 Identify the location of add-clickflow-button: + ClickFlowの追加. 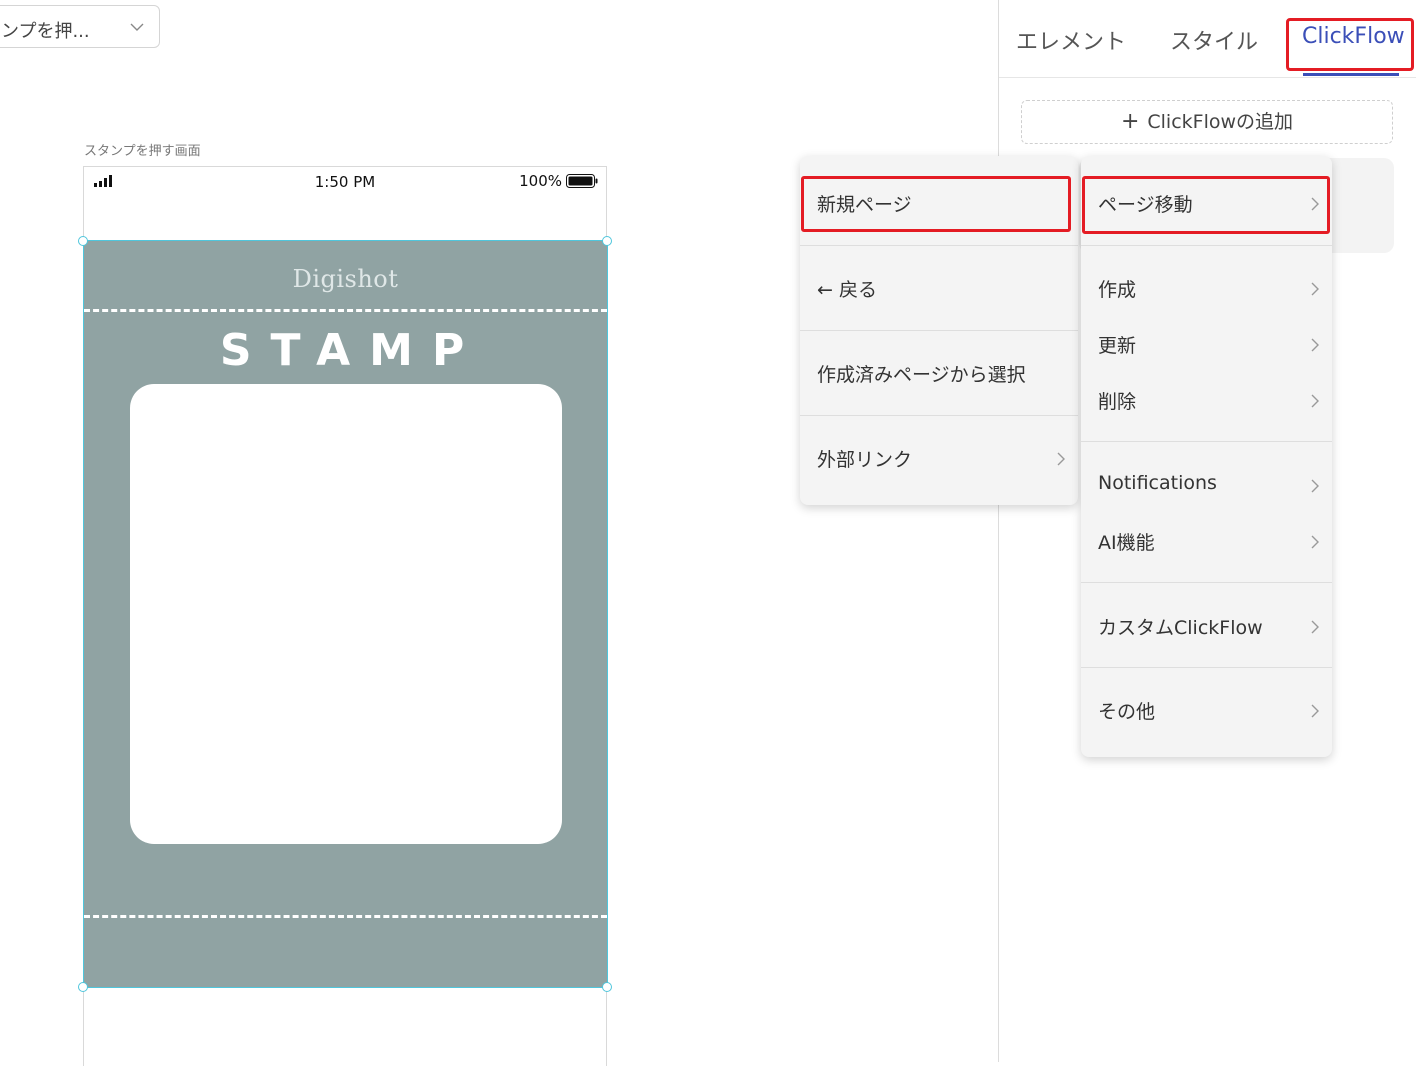
(1207, 122).